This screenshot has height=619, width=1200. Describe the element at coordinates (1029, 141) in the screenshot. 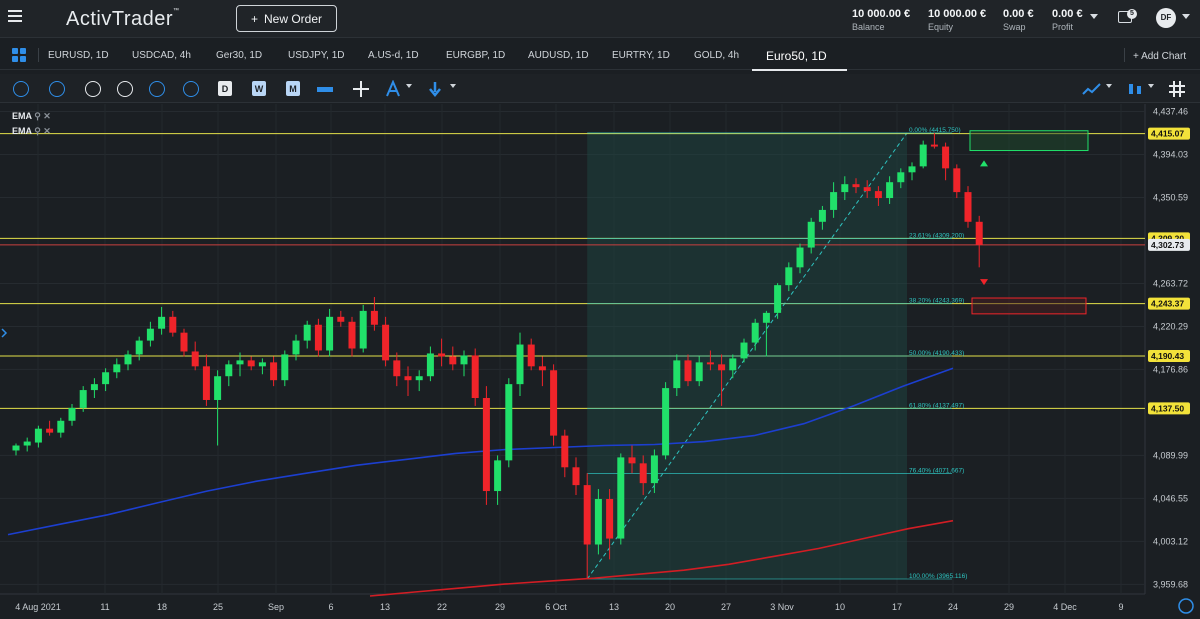

I see `take-profit-zone` at that location.